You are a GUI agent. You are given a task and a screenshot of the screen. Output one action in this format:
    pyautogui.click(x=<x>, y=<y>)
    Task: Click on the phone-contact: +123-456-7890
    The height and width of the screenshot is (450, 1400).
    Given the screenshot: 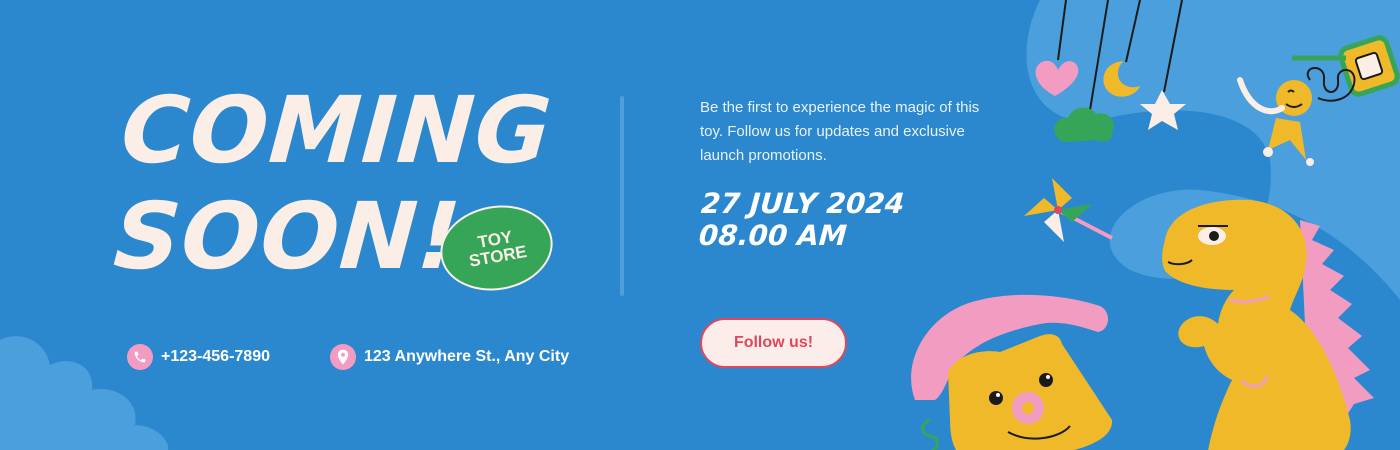 What is the action you would take?
    pyautogui.click(x=198, y=357)
    